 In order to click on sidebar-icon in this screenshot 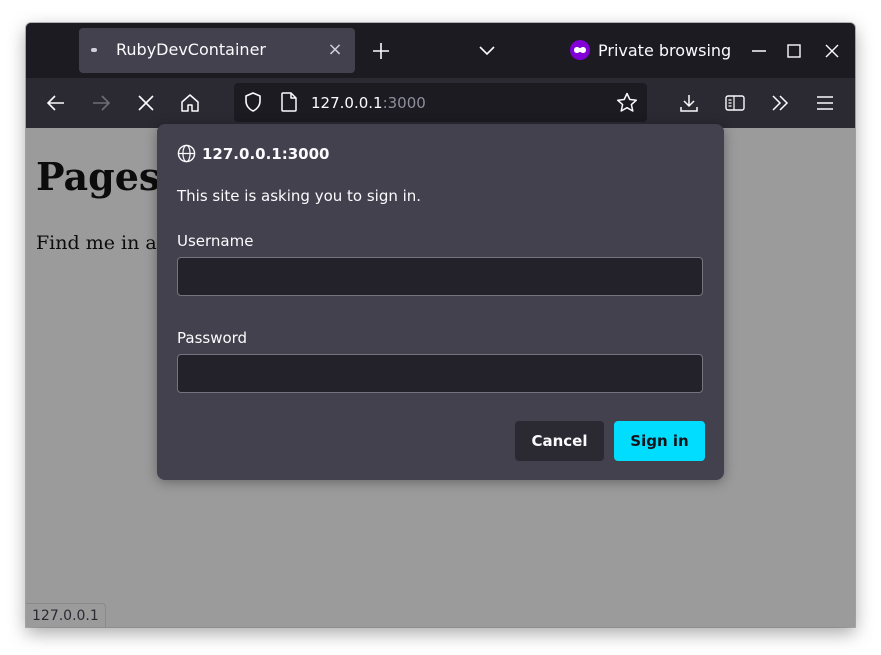, I will do `click(735, 103)`.